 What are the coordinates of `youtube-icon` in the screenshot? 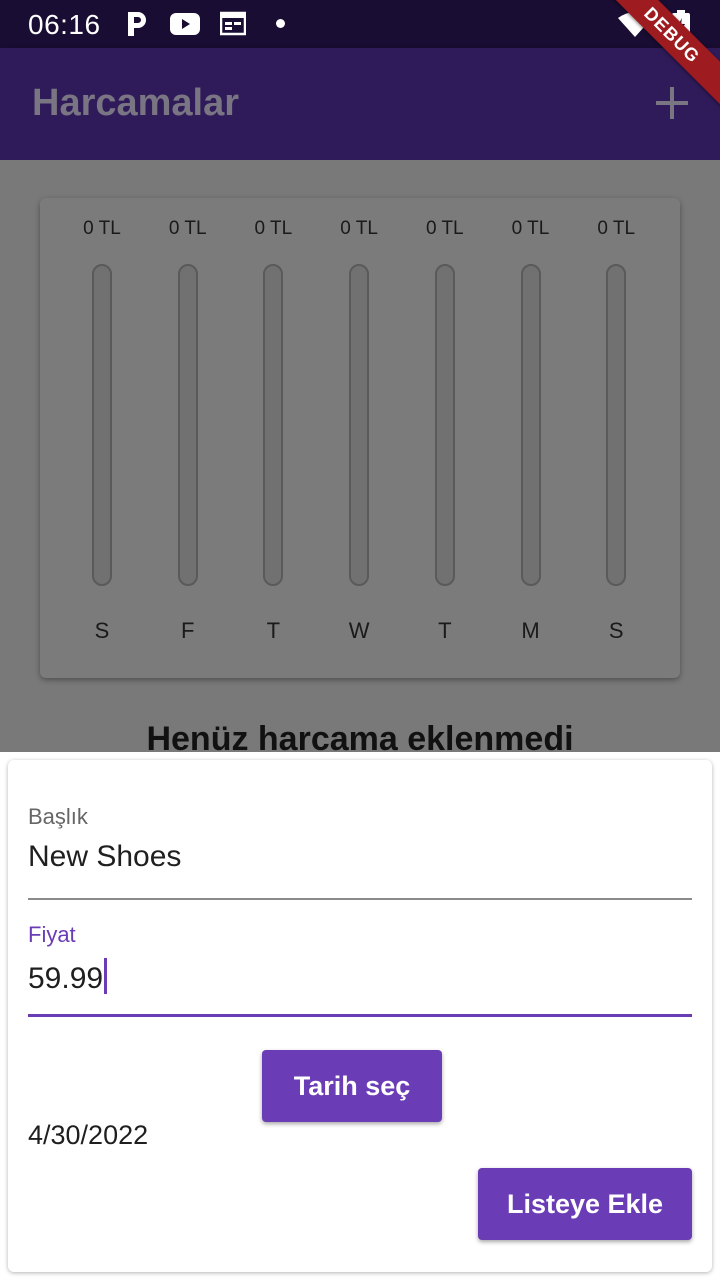 It's located at (185, 24).